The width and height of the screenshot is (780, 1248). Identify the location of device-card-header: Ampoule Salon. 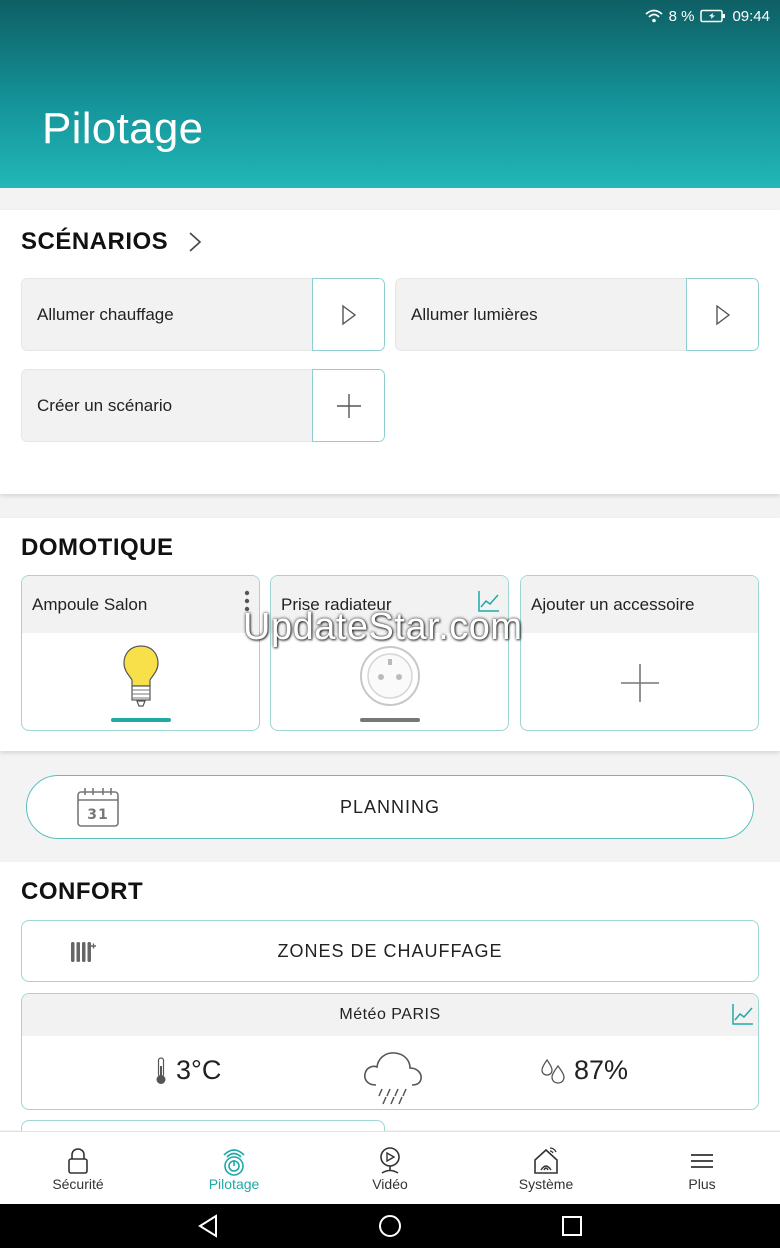
(140, 604).